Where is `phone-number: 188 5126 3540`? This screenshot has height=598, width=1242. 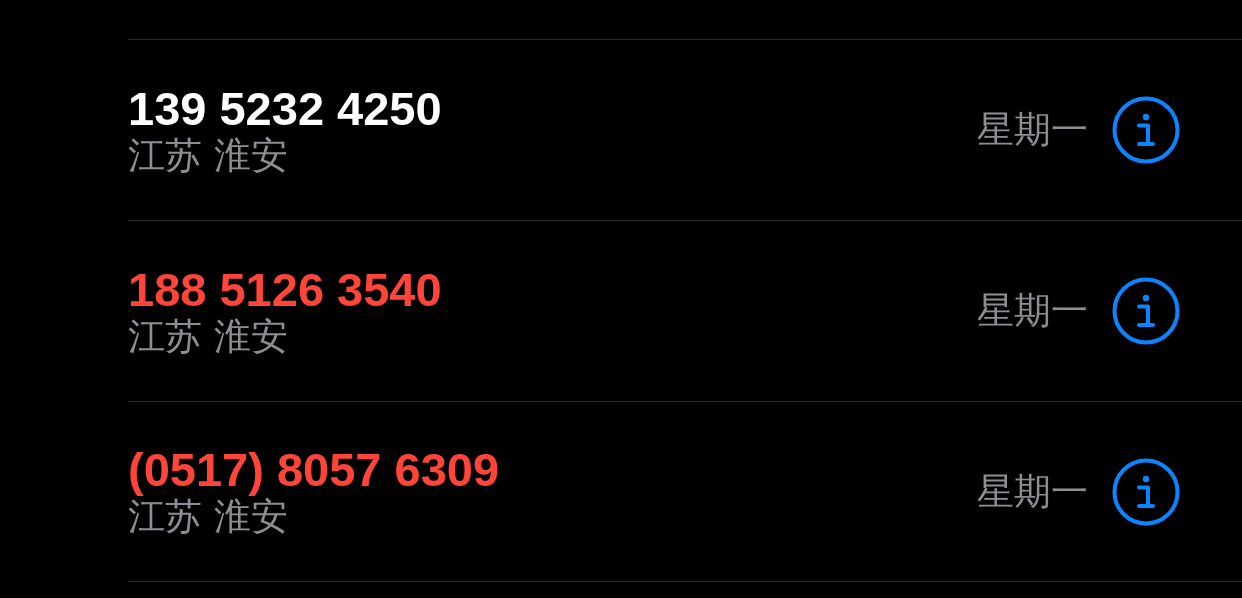
phone-number: 188 5126 3540 is located at coordinates (285, 289).